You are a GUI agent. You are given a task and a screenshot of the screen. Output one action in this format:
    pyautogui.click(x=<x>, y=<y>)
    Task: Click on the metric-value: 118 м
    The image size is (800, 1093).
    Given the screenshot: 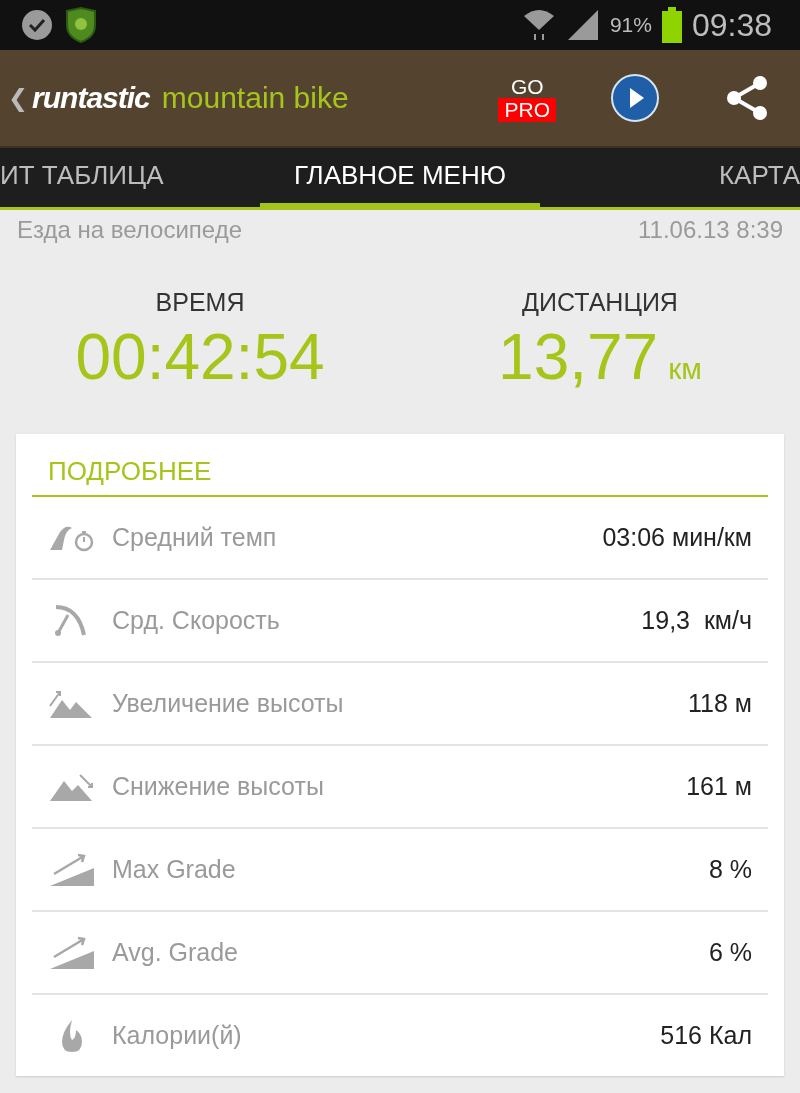 What is the action you would take?
    pyautogui.click(x=720, y=703)
    